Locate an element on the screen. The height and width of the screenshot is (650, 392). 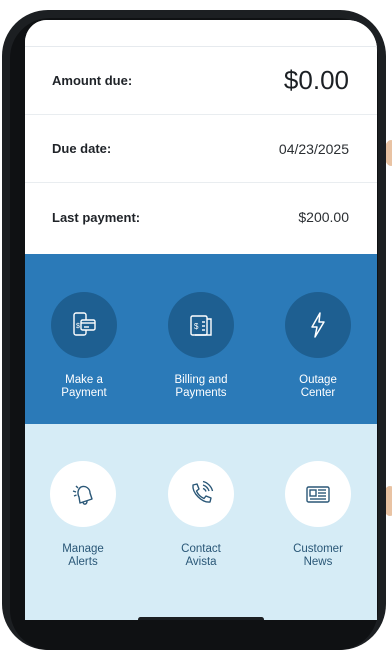
top-strip is located at coordinates (201, 33).